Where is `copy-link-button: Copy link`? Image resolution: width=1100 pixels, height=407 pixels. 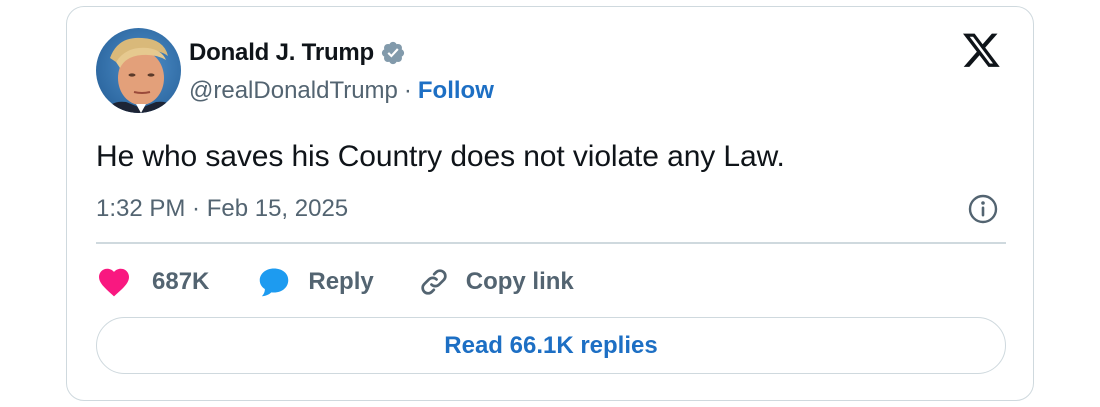
copy-link-button: Copy link is located at coordinates (495, 282).